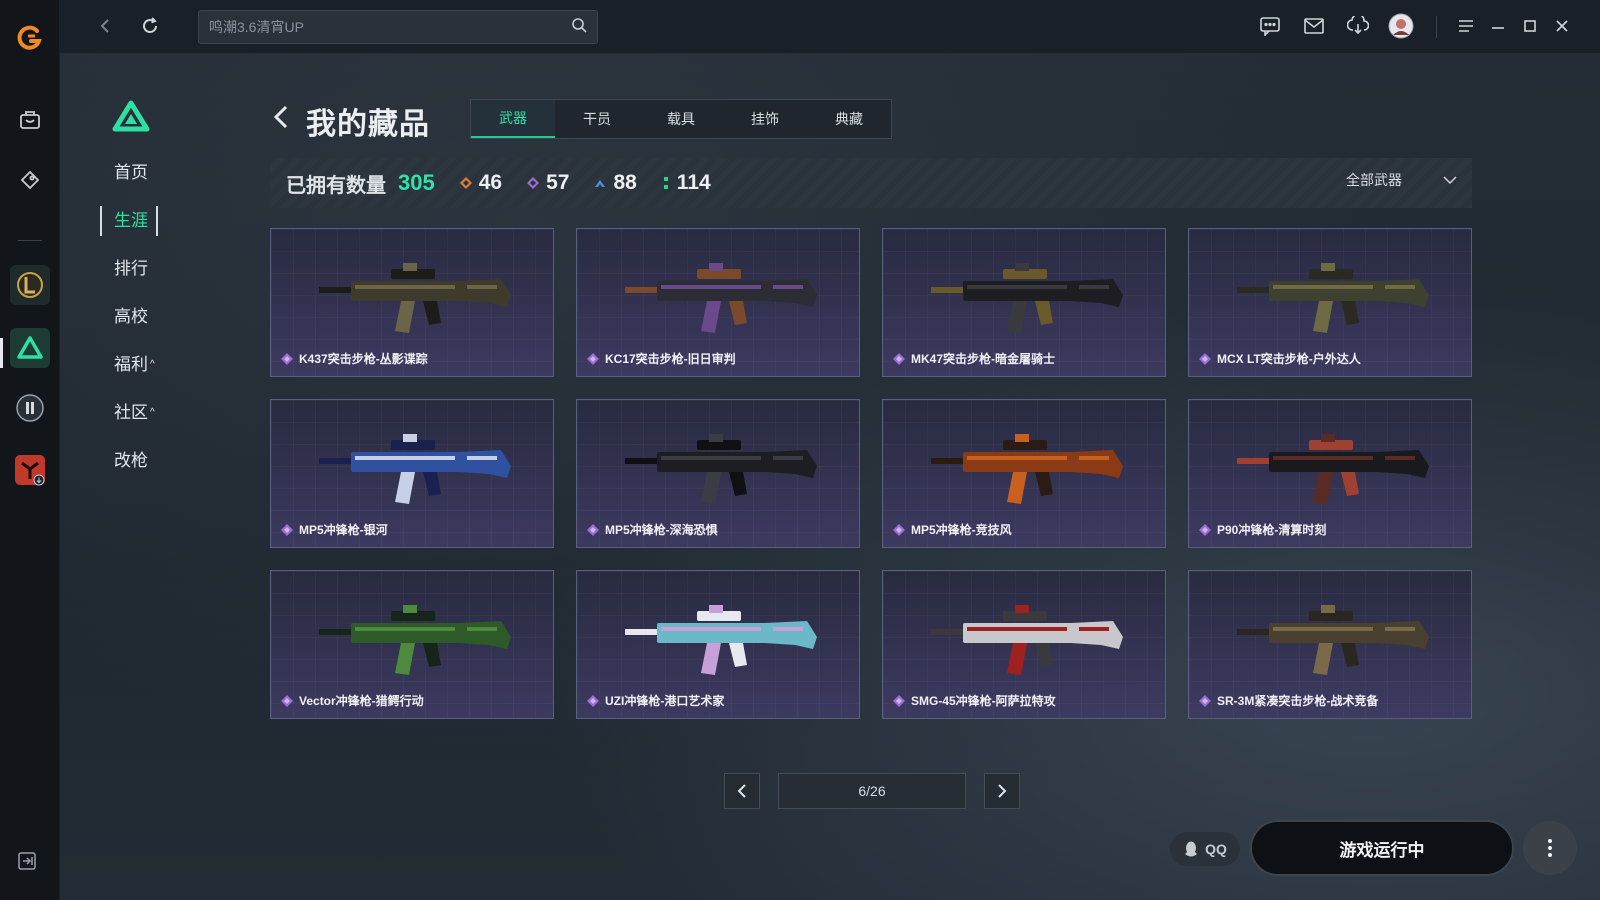 The image size is (1600, 900). I want to click on prev-page-button, so click(742, 791).